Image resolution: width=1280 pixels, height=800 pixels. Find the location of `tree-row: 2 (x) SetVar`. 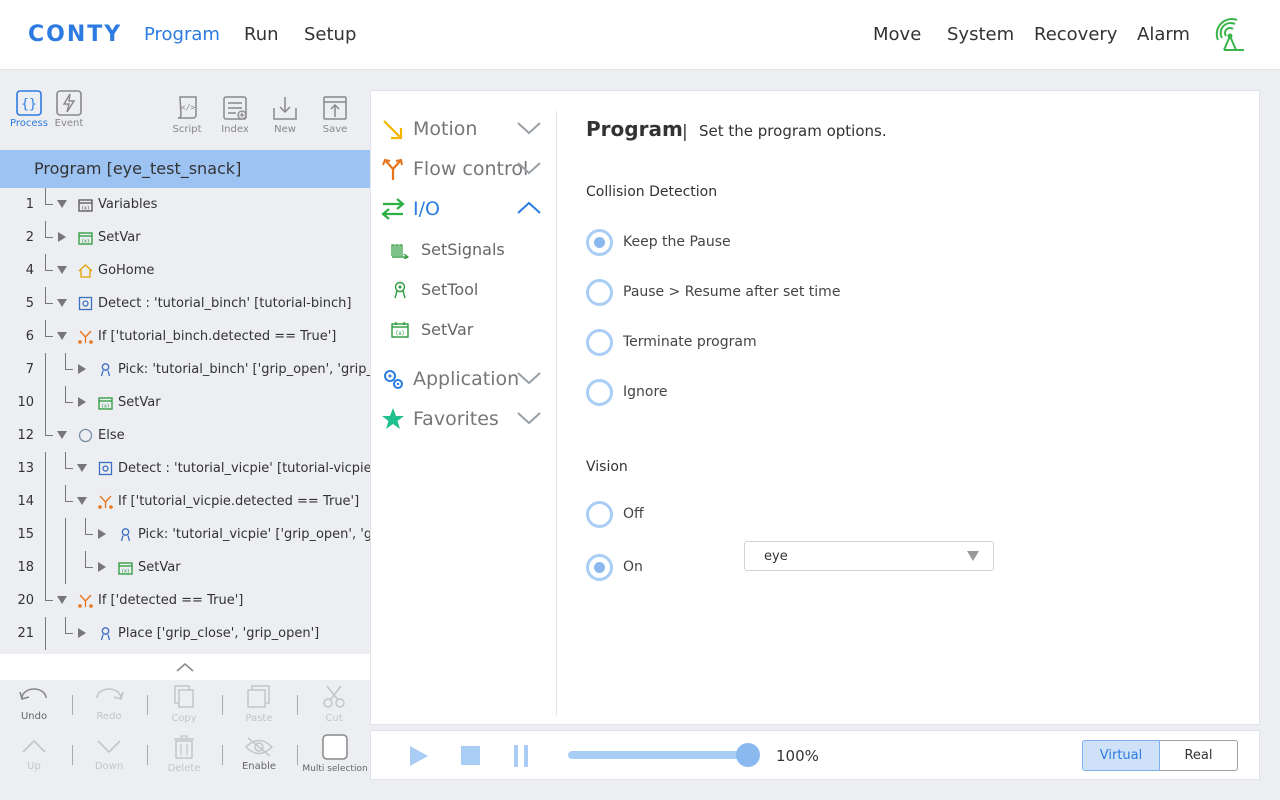

tree-row: 2 (x) SetVar is located at coordinates (185, 237).